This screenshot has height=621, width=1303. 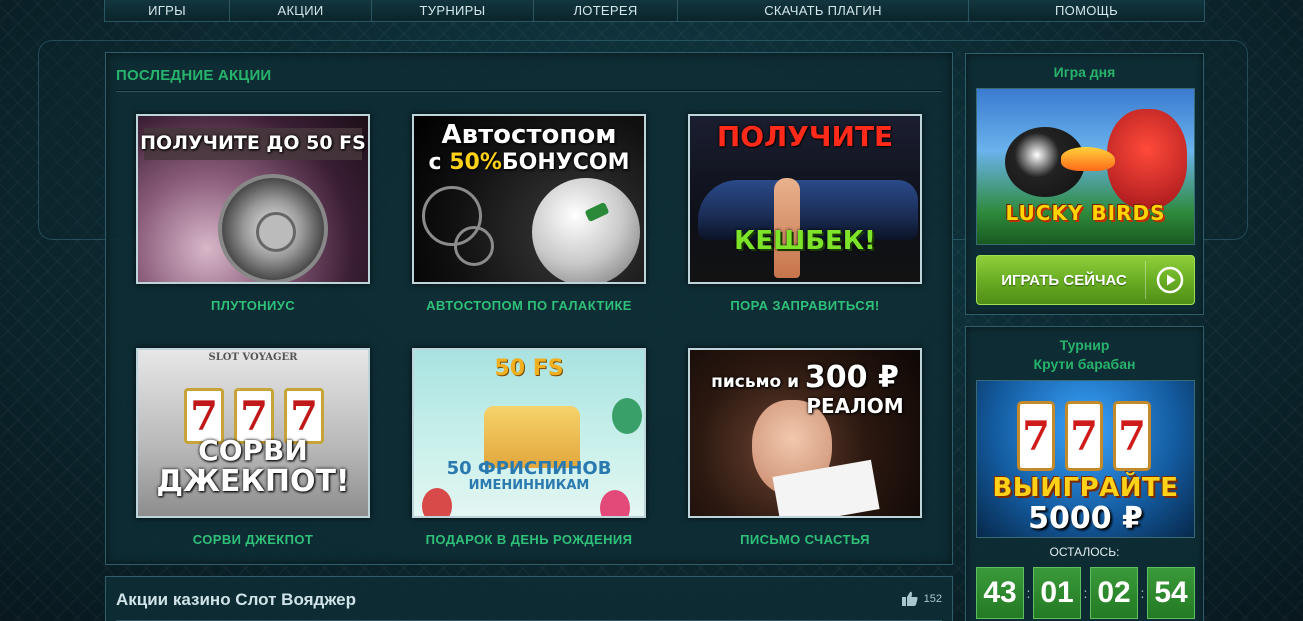 What do you see at coordinates (606, 10) in the screenshot?
I see `nav-lottery: ЛОТЕРЕЯ` at bounding box center [606, 10].